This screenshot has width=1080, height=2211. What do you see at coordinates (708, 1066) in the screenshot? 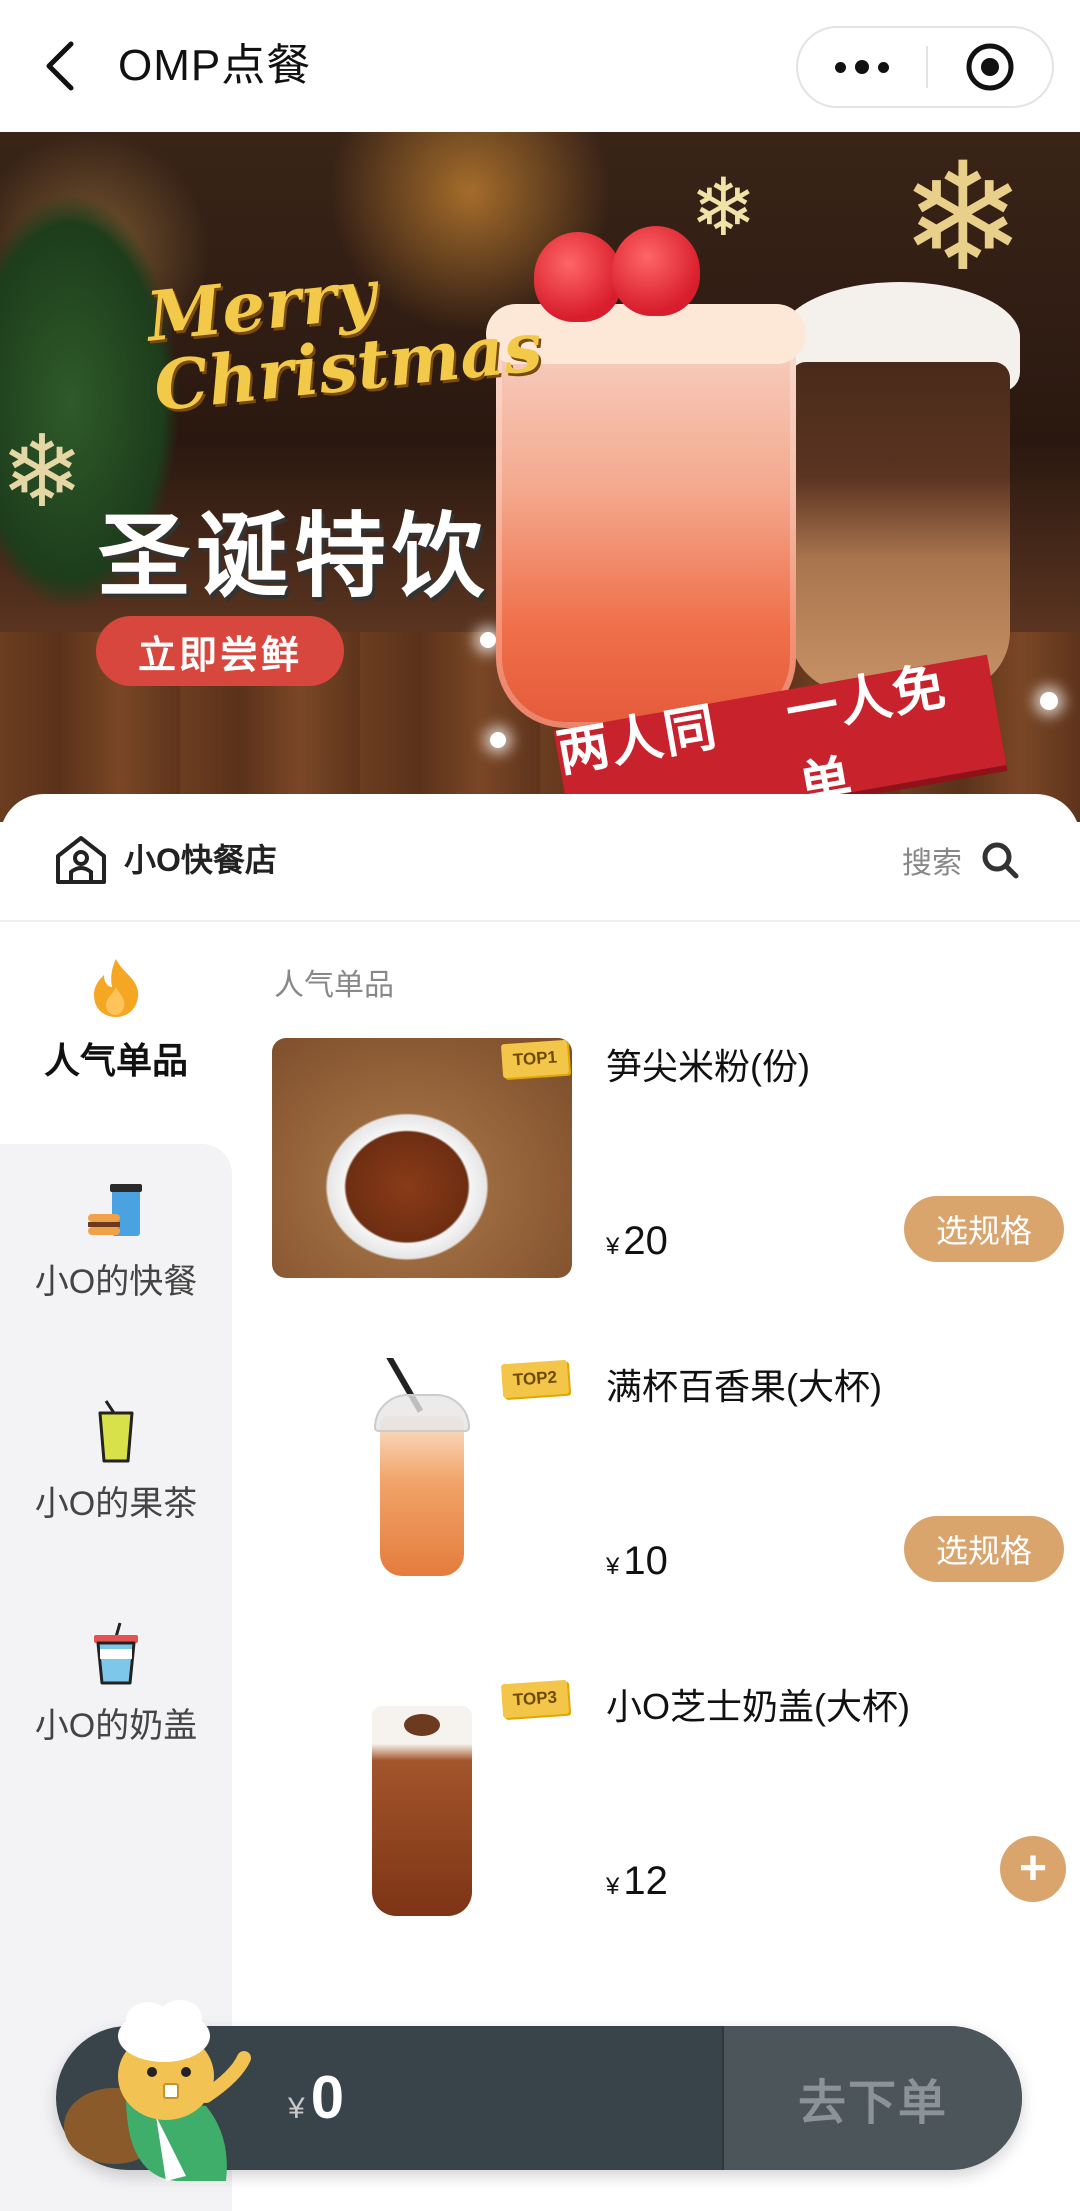
I see `product-name: 笋尖米粉(份)` at bounding box center [708, 1066].